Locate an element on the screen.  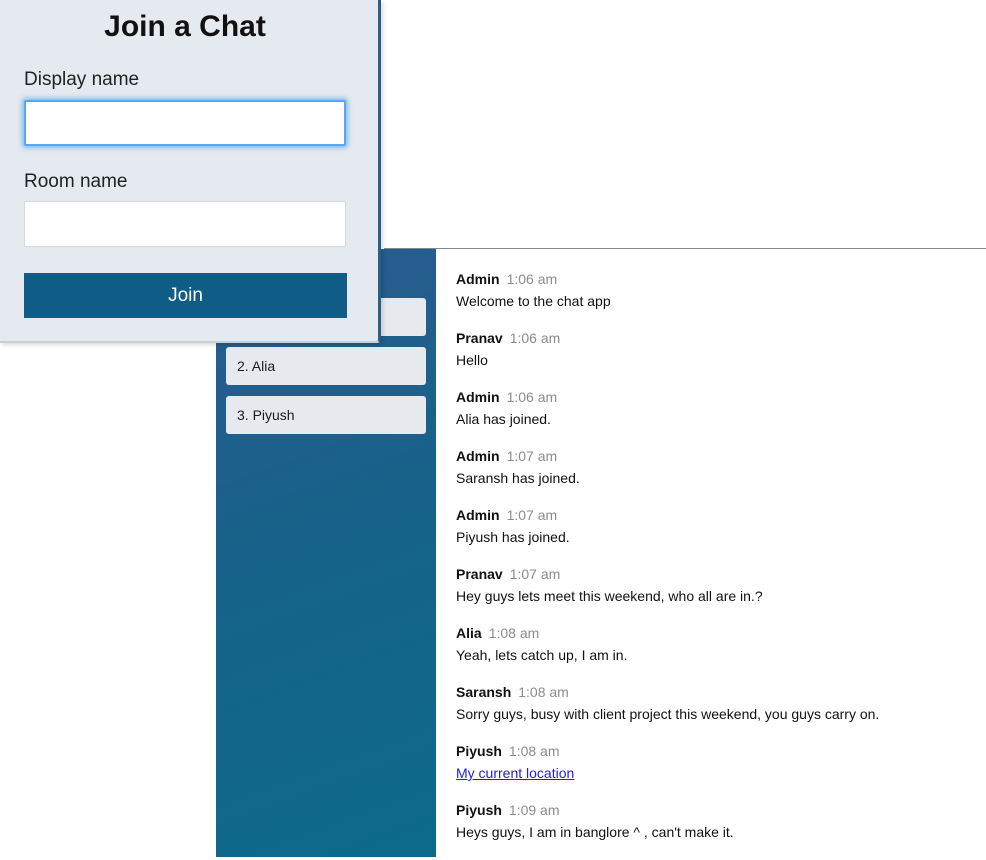
room-name-input is located at coordinates (185, 224).